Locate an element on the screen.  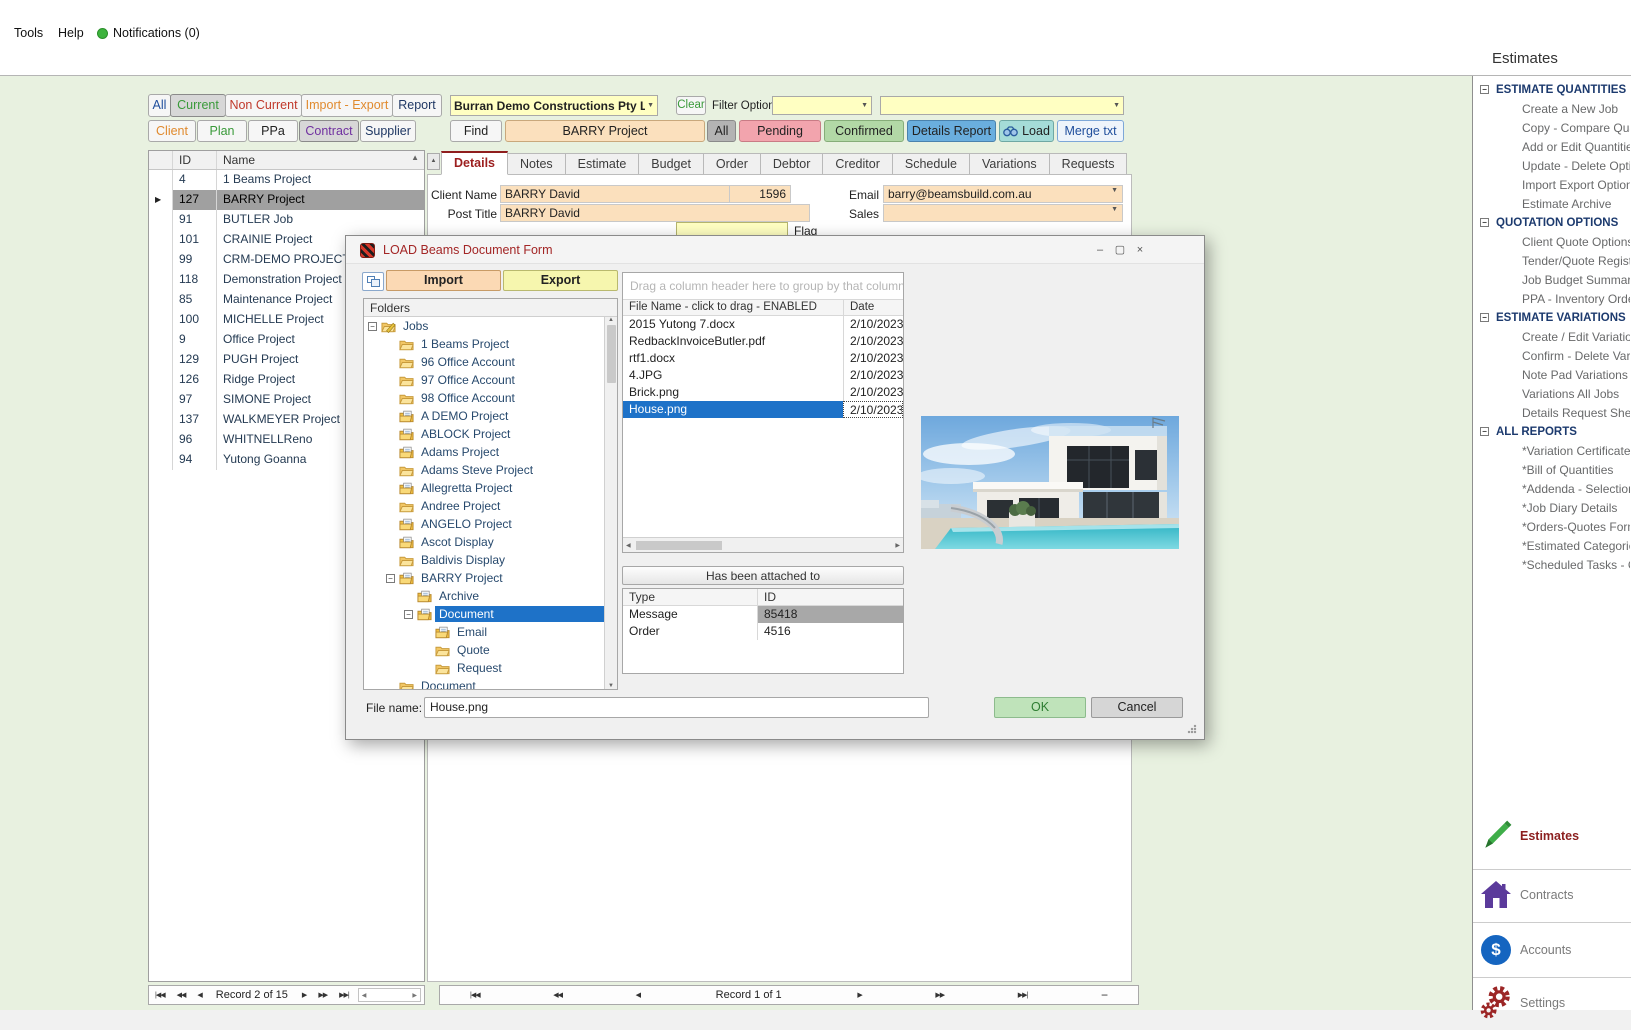
fast-next-icon: ▶▶ is located at coordinates (939, 995).